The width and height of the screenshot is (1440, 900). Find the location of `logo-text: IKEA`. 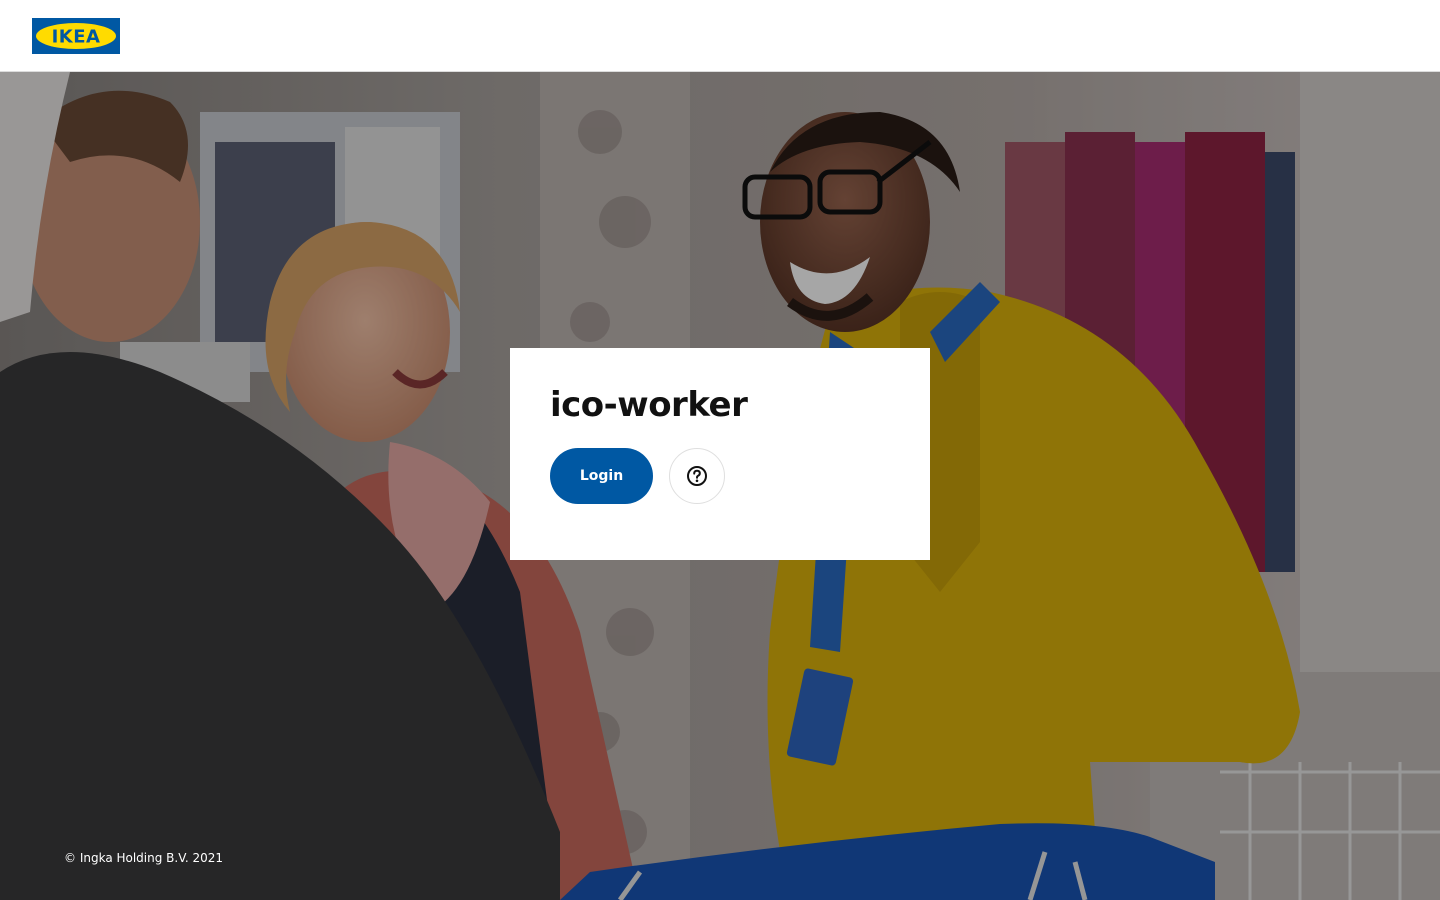

logo-text: IKEA is located at coordinates (76, 37).